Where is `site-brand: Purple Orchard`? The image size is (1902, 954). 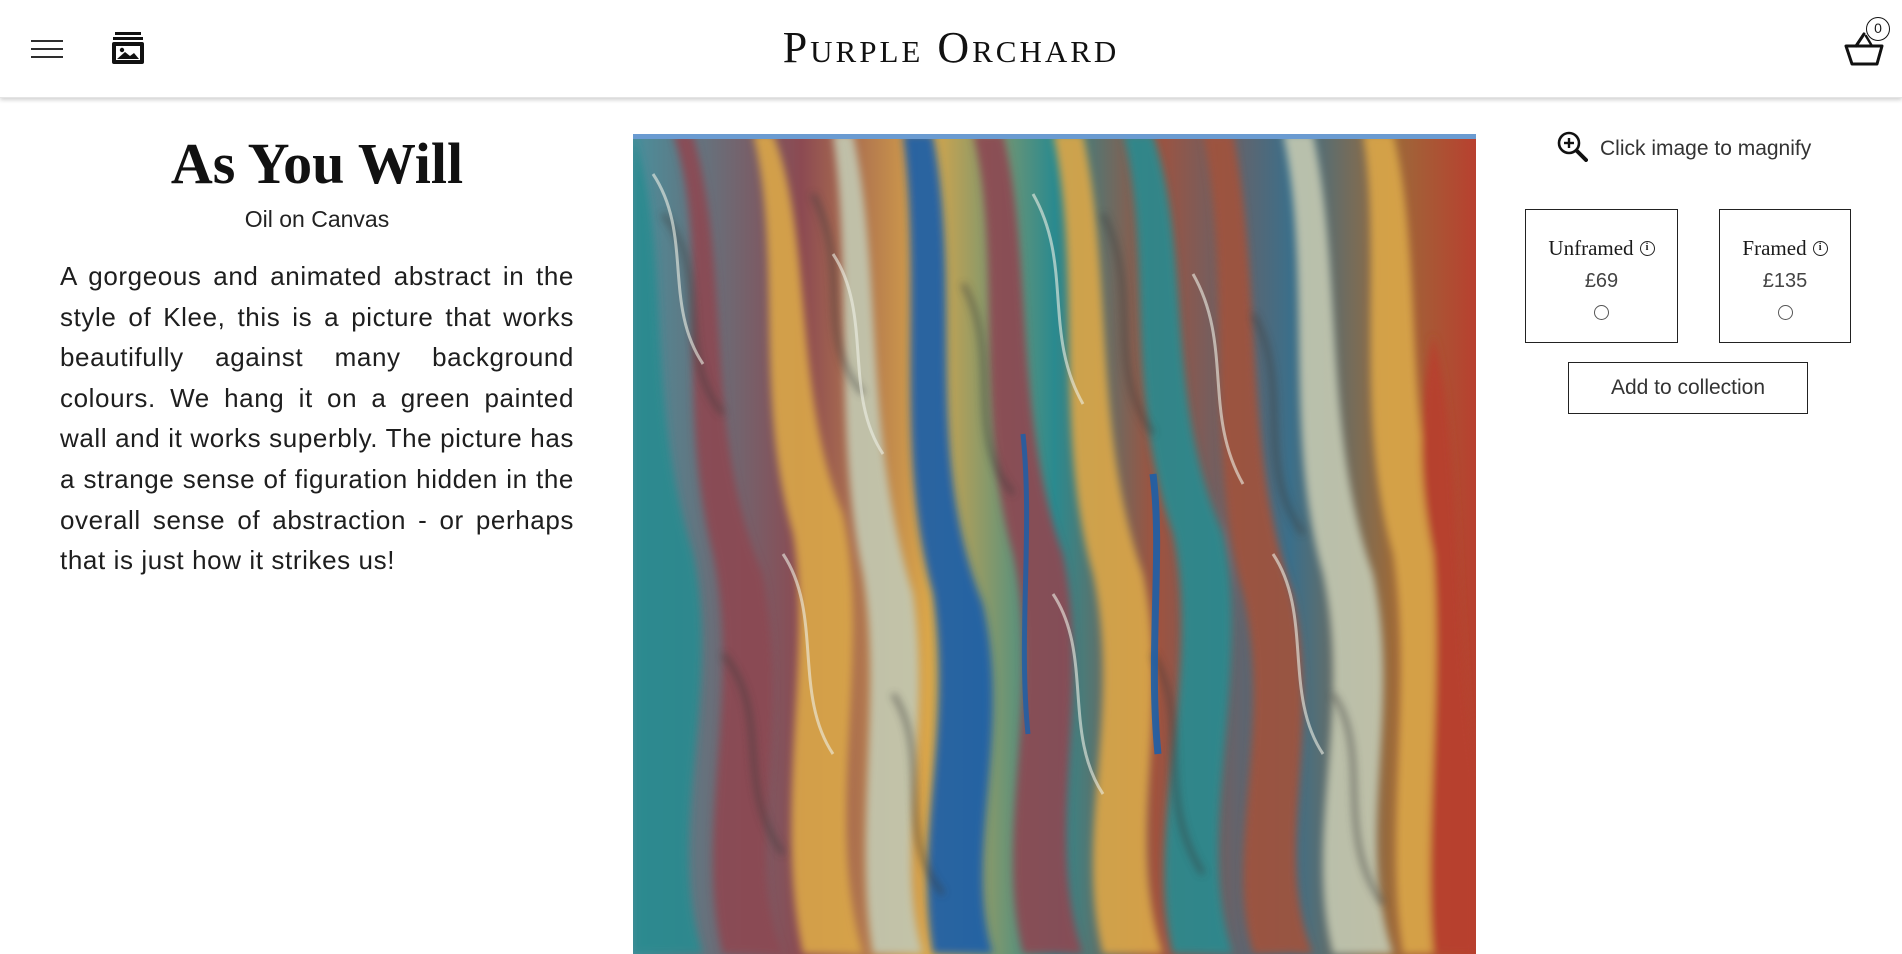
site-brand: Purple Orchard is located at coordinates (951, 50).